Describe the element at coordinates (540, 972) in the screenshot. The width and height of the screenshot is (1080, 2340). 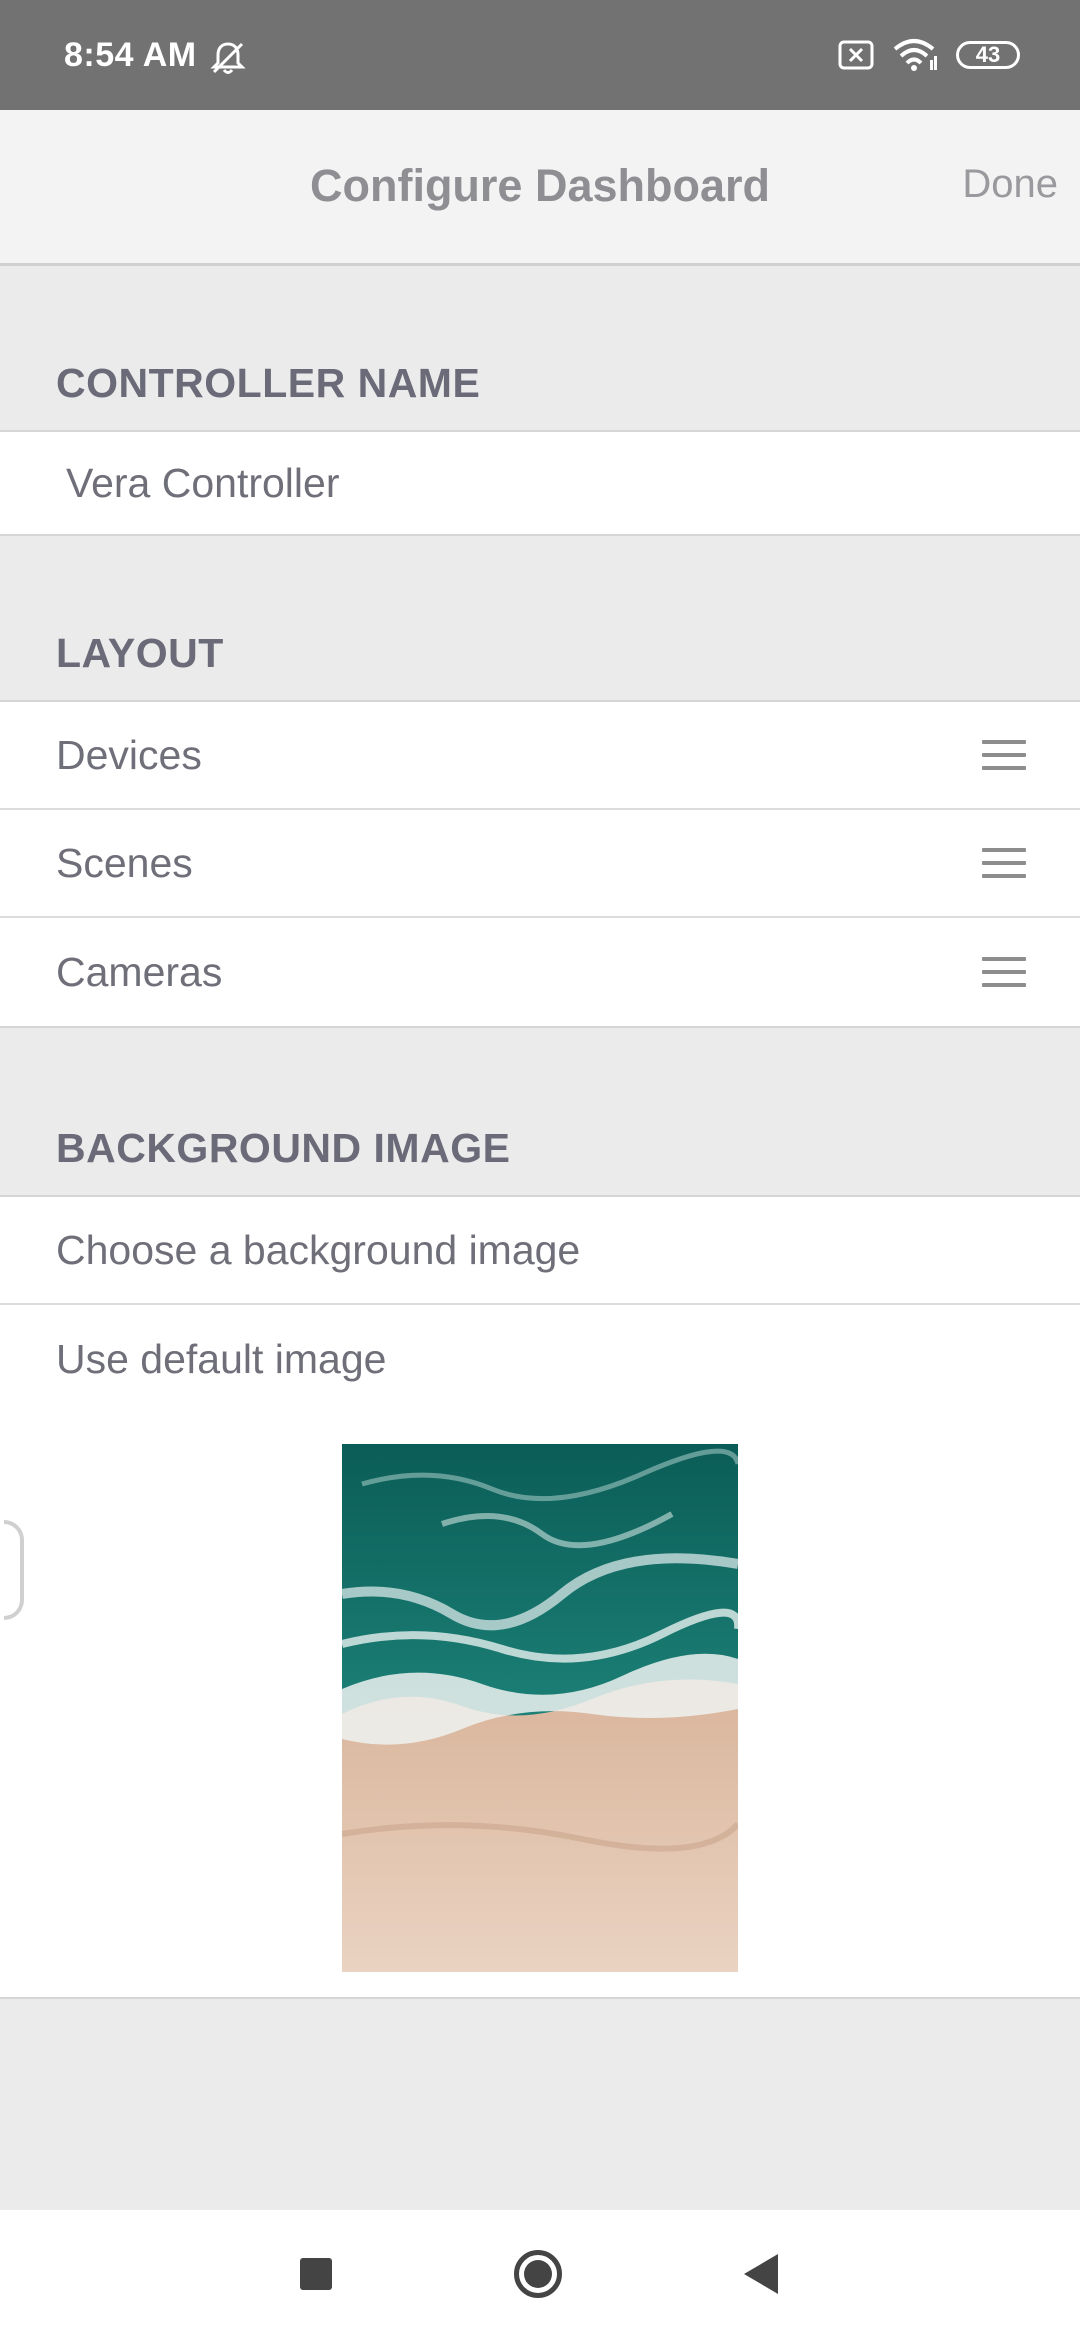
I see `layout-item-cameras: Cameras` at that location.